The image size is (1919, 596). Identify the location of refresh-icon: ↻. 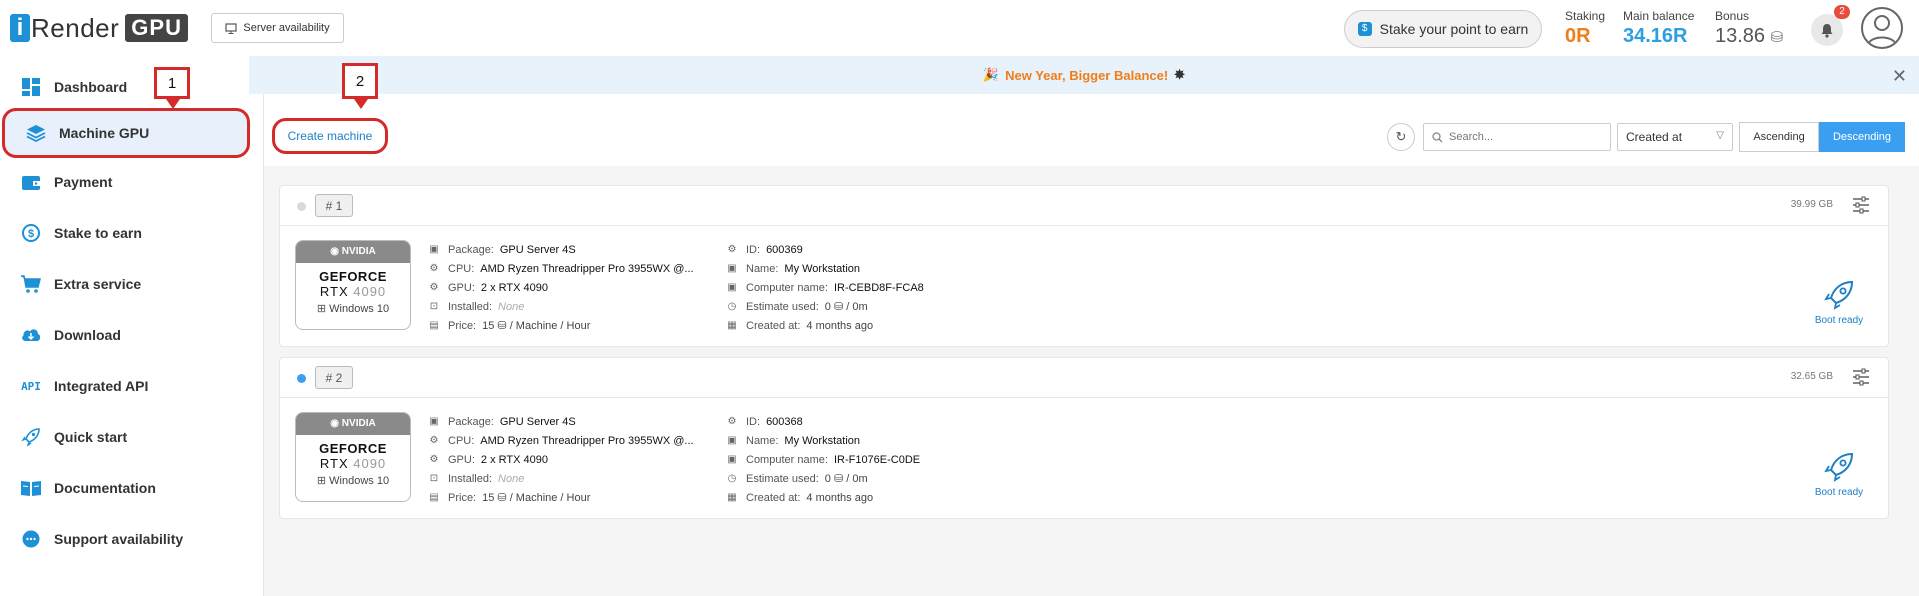
(1401, 136).